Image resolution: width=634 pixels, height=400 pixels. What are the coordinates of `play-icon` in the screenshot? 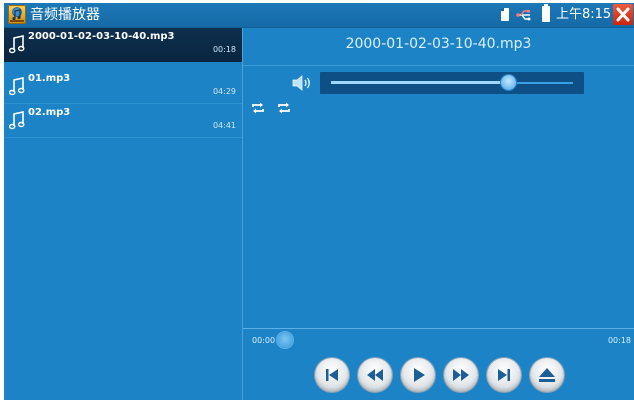 It's located at (419, 375).